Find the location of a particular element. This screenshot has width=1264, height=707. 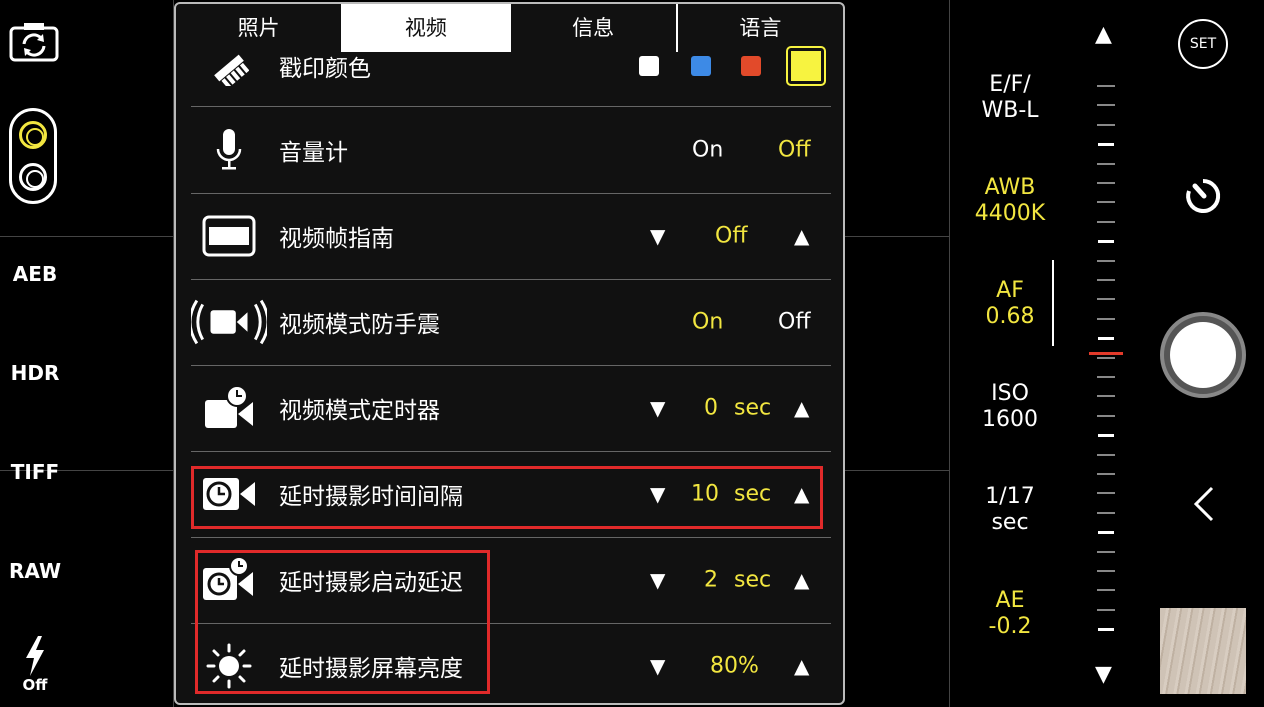

collapse-button is located at coordinates (1204, 506).